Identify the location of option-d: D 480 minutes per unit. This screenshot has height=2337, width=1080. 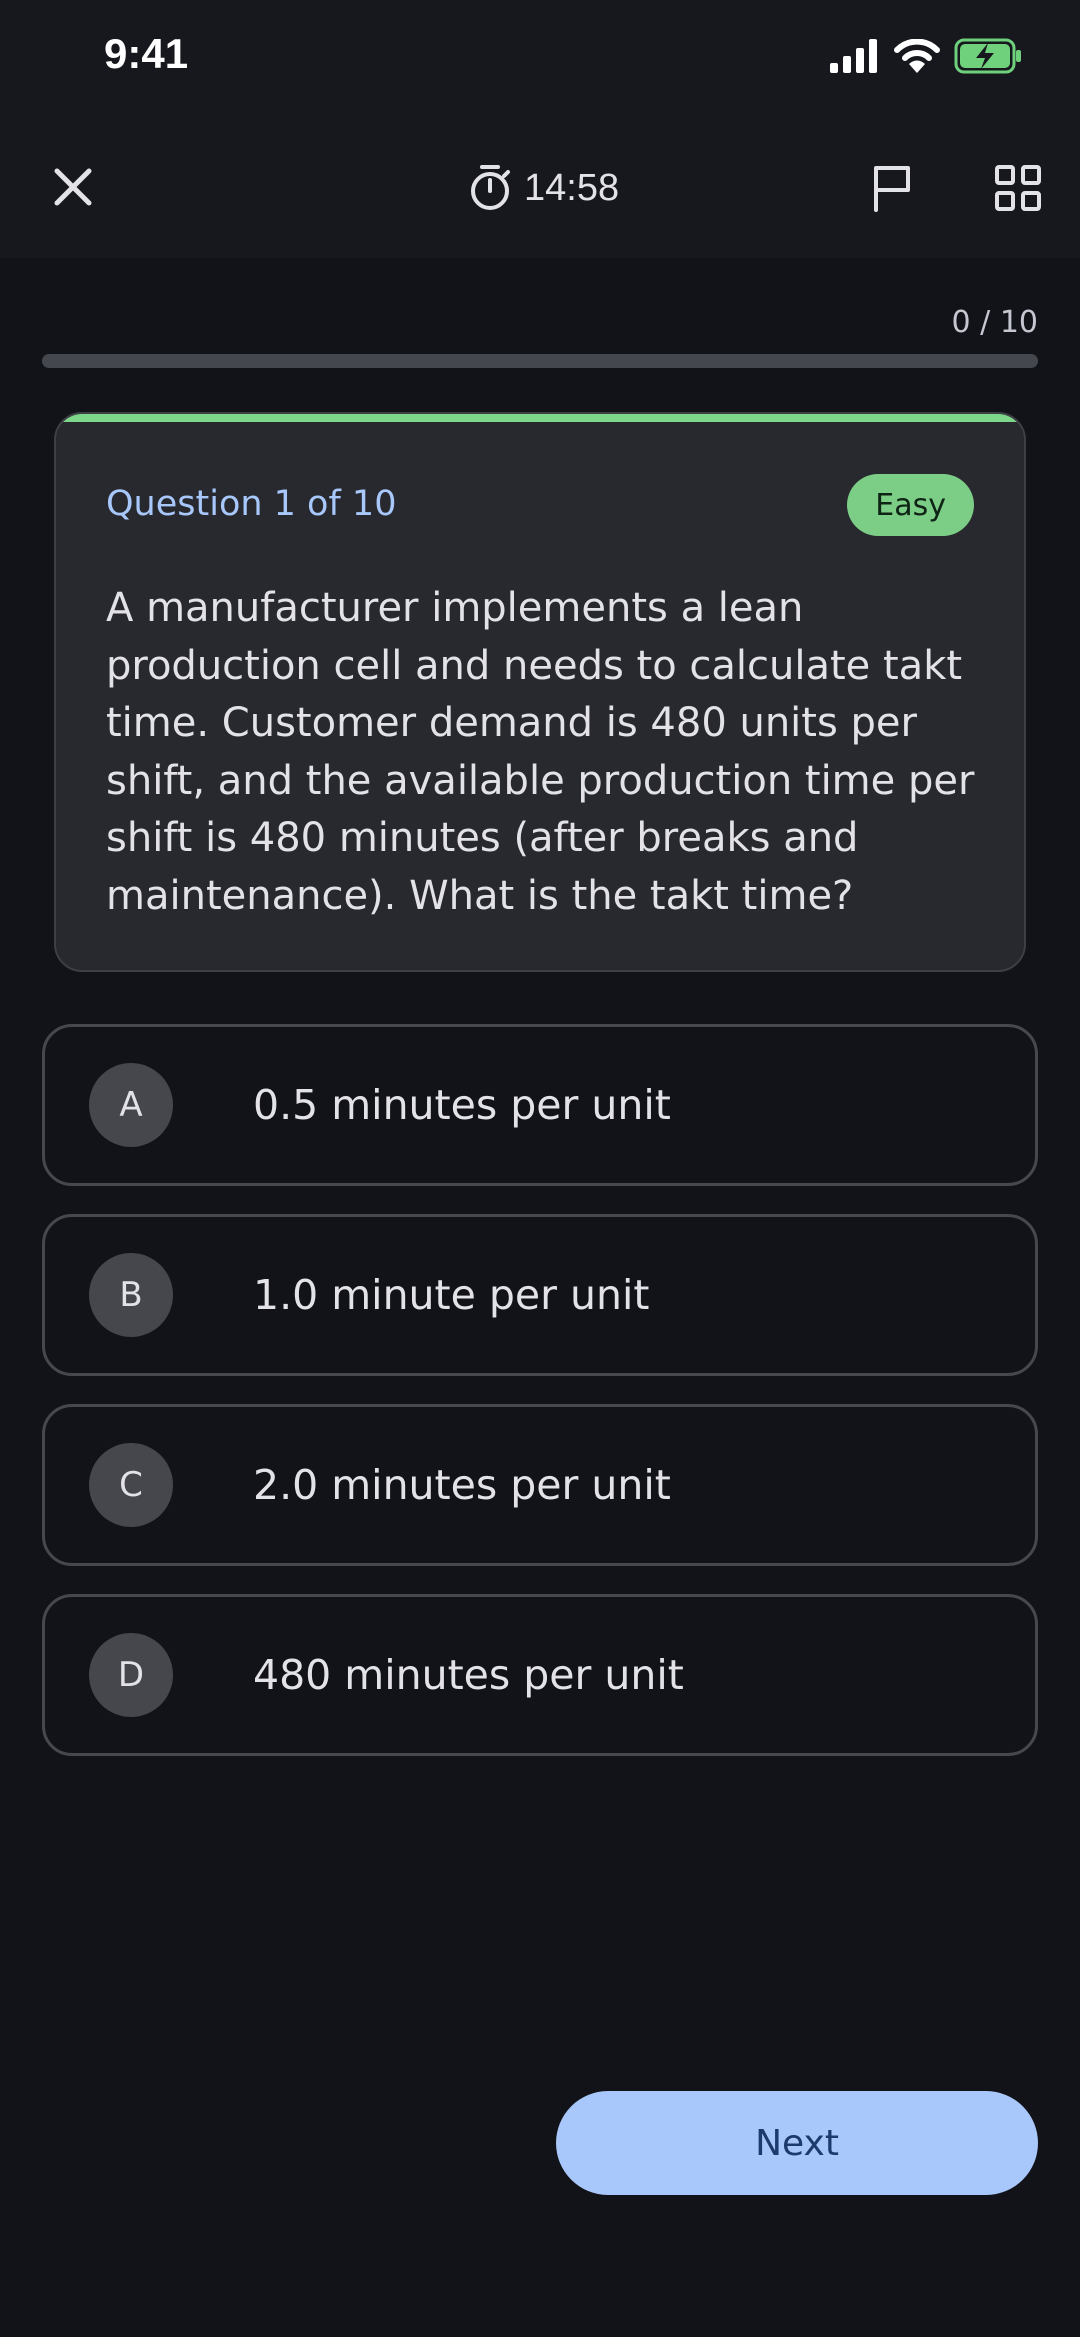
(540, 1675).